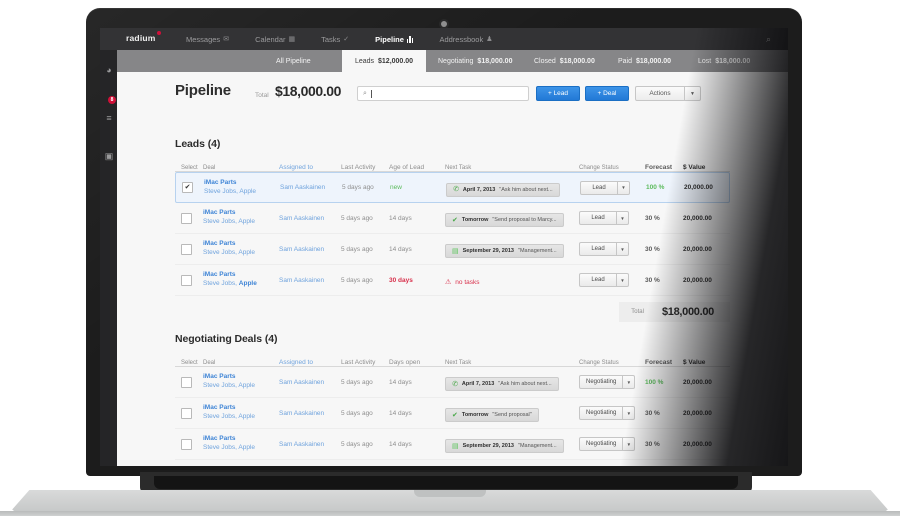  What do you see at coordinates (187, 187) in the screenshot?
I see `row-checkbox: ✔` at bounding box center [187, 187].